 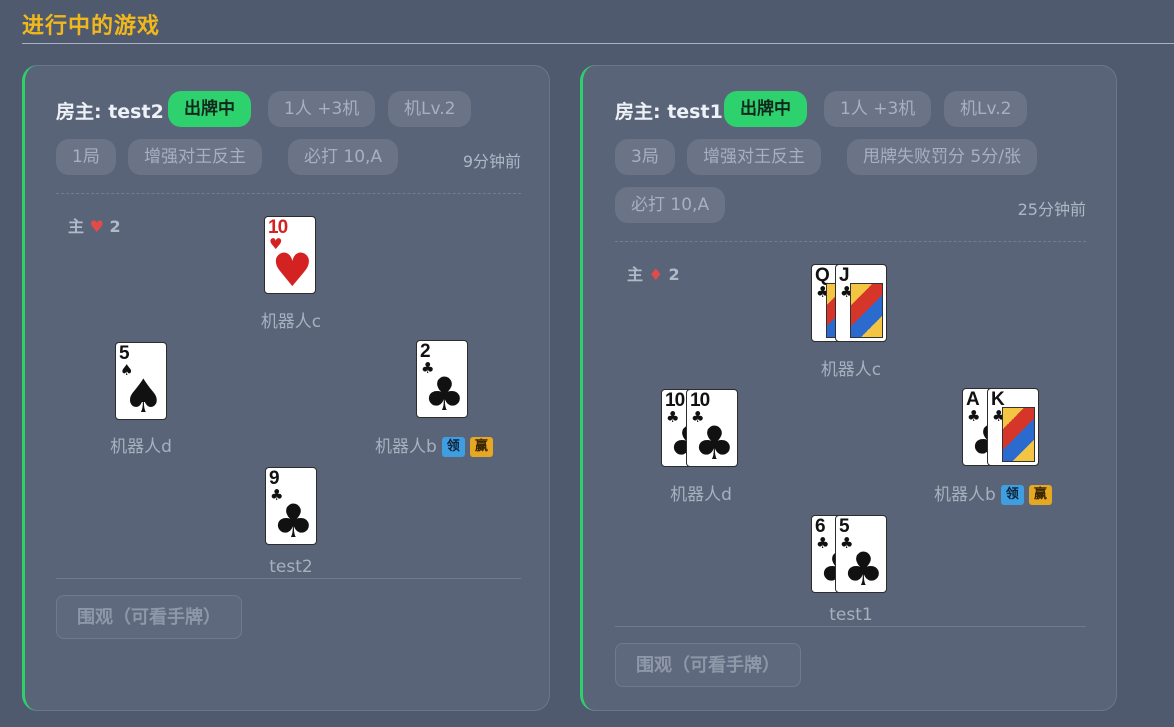 What do you see at coordinates (491, 161) in the screenshot?
I see `time-ago: 9分钟前` at bounding box center [491, 161].